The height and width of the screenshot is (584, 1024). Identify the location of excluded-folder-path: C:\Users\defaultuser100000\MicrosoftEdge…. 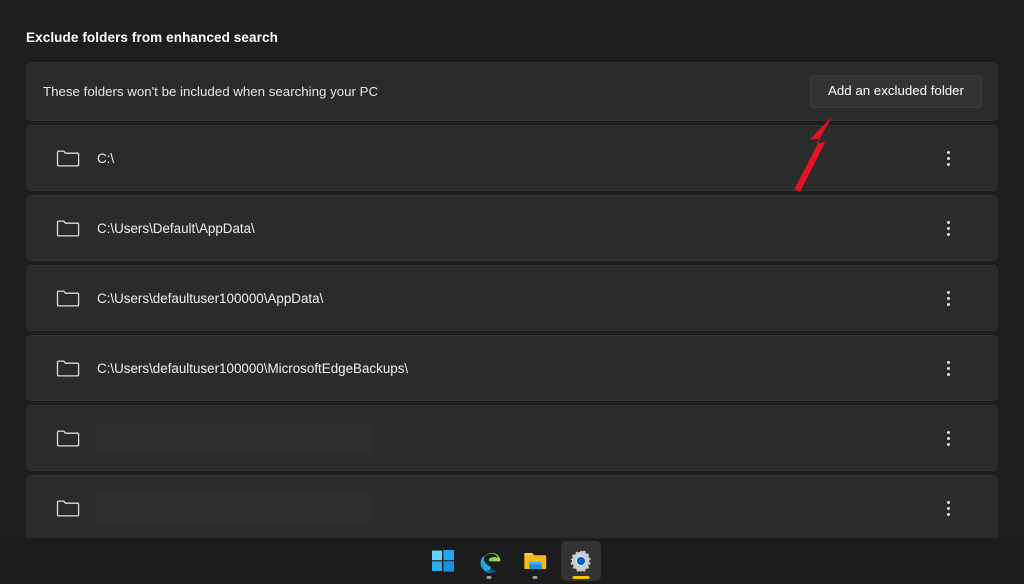
(253, 368).